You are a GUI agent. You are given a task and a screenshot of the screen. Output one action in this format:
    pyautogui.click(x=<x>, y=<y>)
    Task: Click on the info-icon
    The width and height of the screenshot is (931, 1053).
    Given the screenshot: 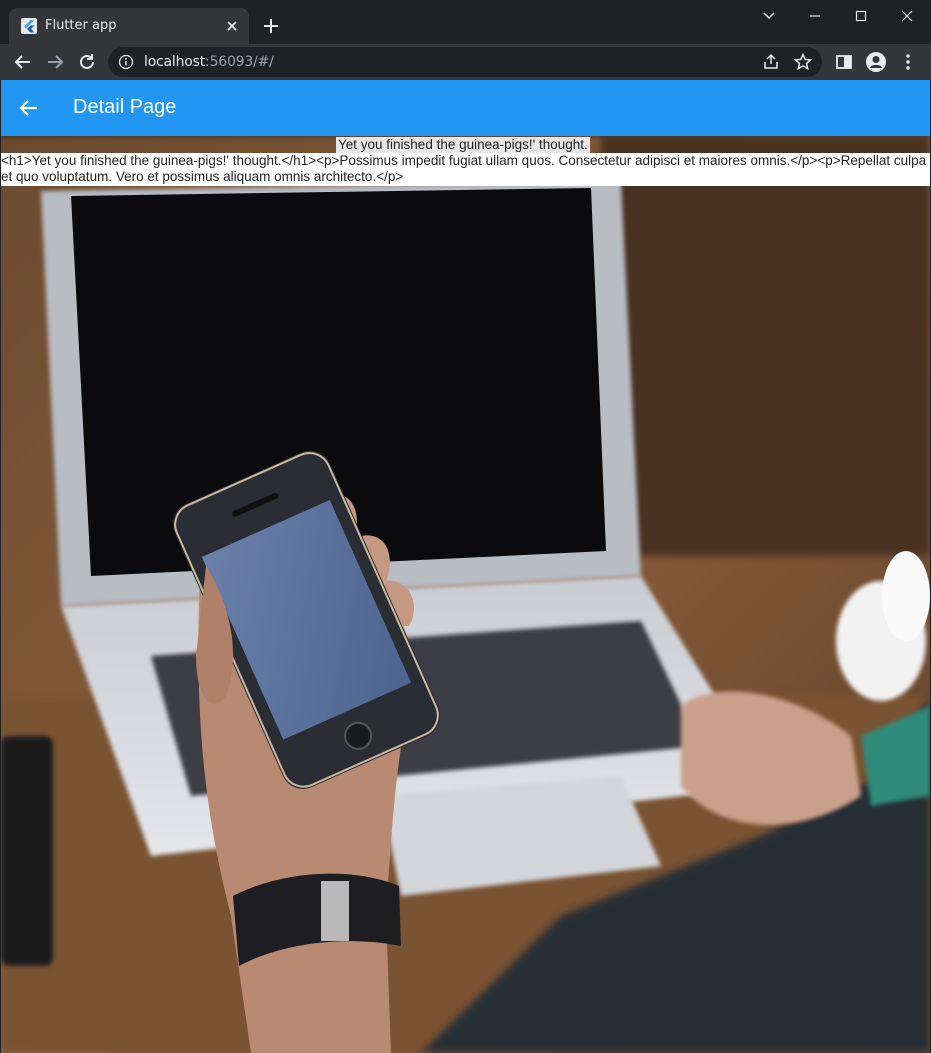 What is the action you would take?
    pyautogui.click(x=126, y=62)
    